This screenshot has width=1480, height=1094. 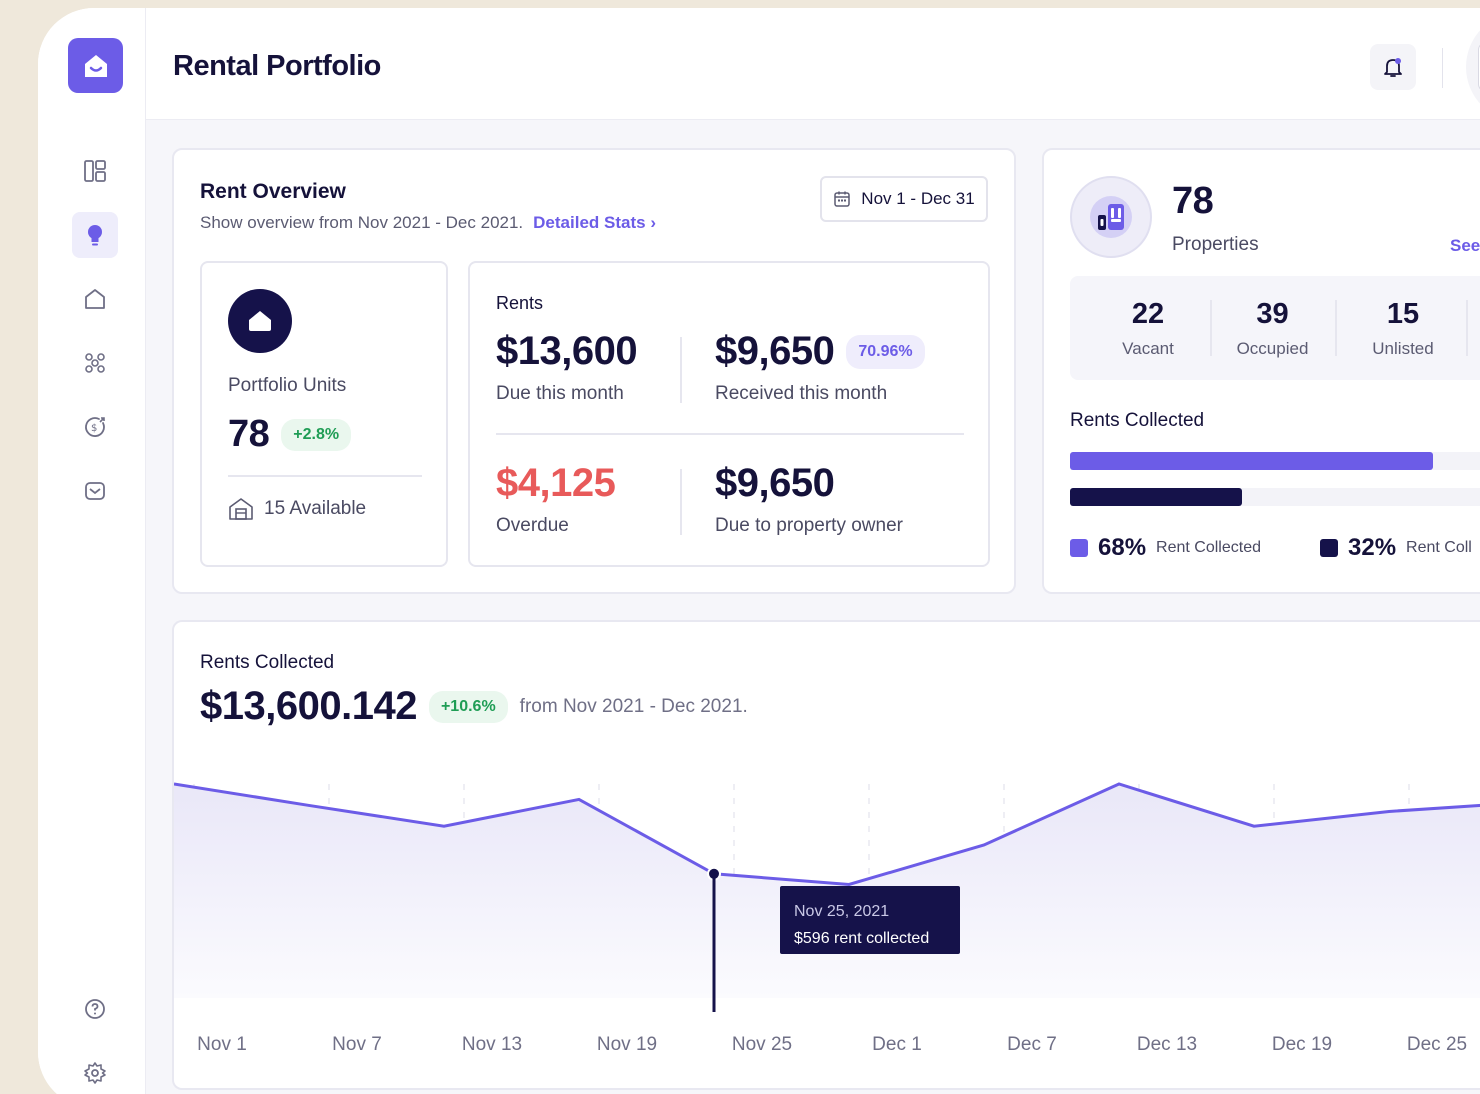 I want to click on x-tick-label: Nov 19, so click(x=627, y=1044).